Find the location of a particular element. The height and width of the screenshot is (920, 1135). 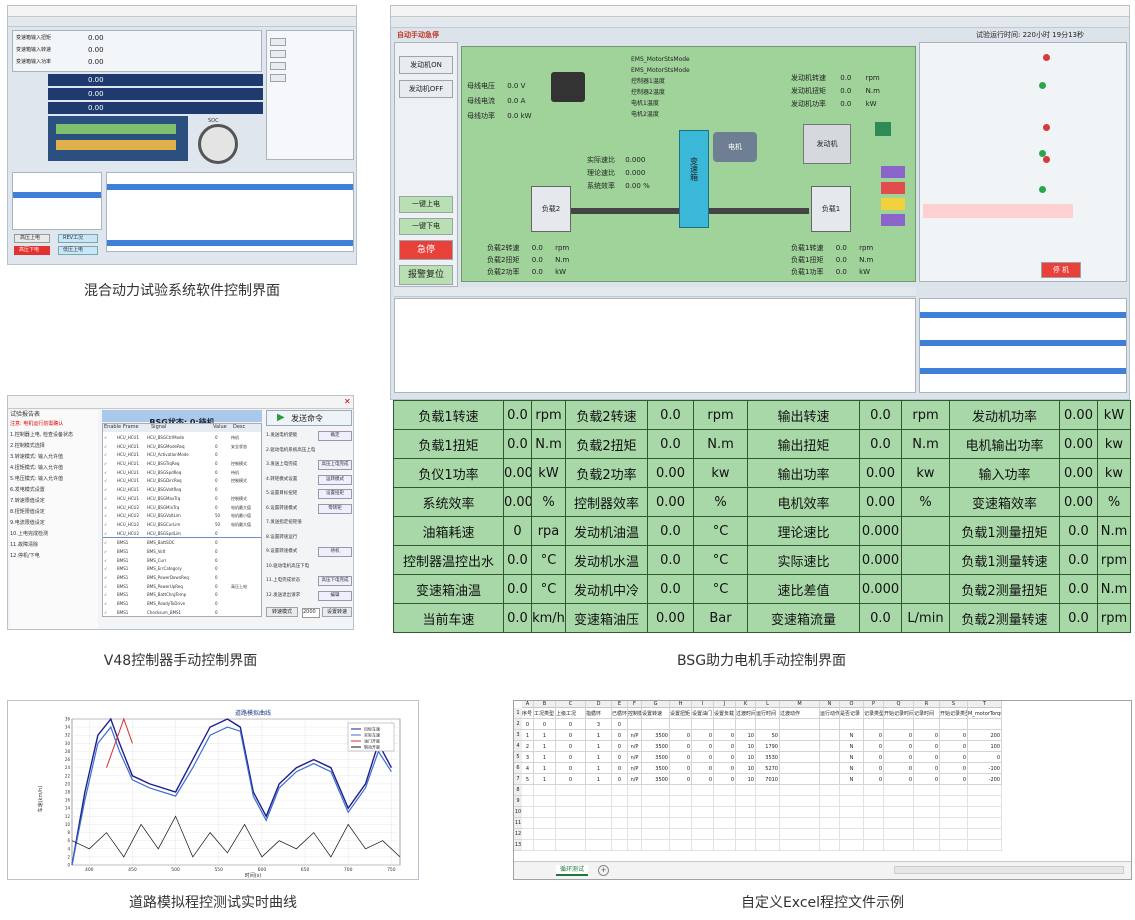

excel-col-letter: Q is located at coordinates (899, 704).